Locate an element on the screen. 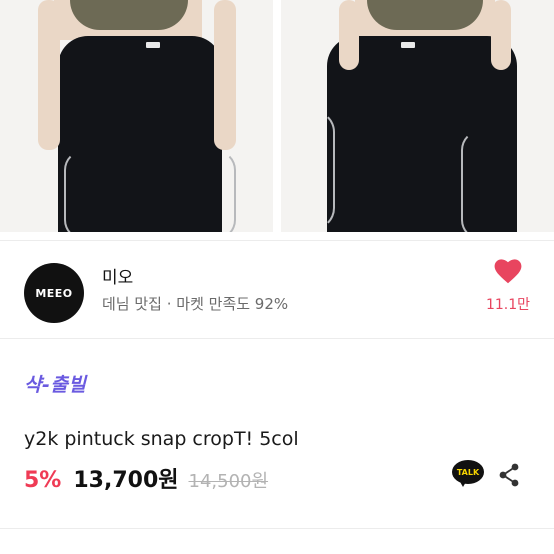 Image resolution: width=554 pixels, height=554 pixels. seller-name: 미오 is located at coordinates (117, 275).